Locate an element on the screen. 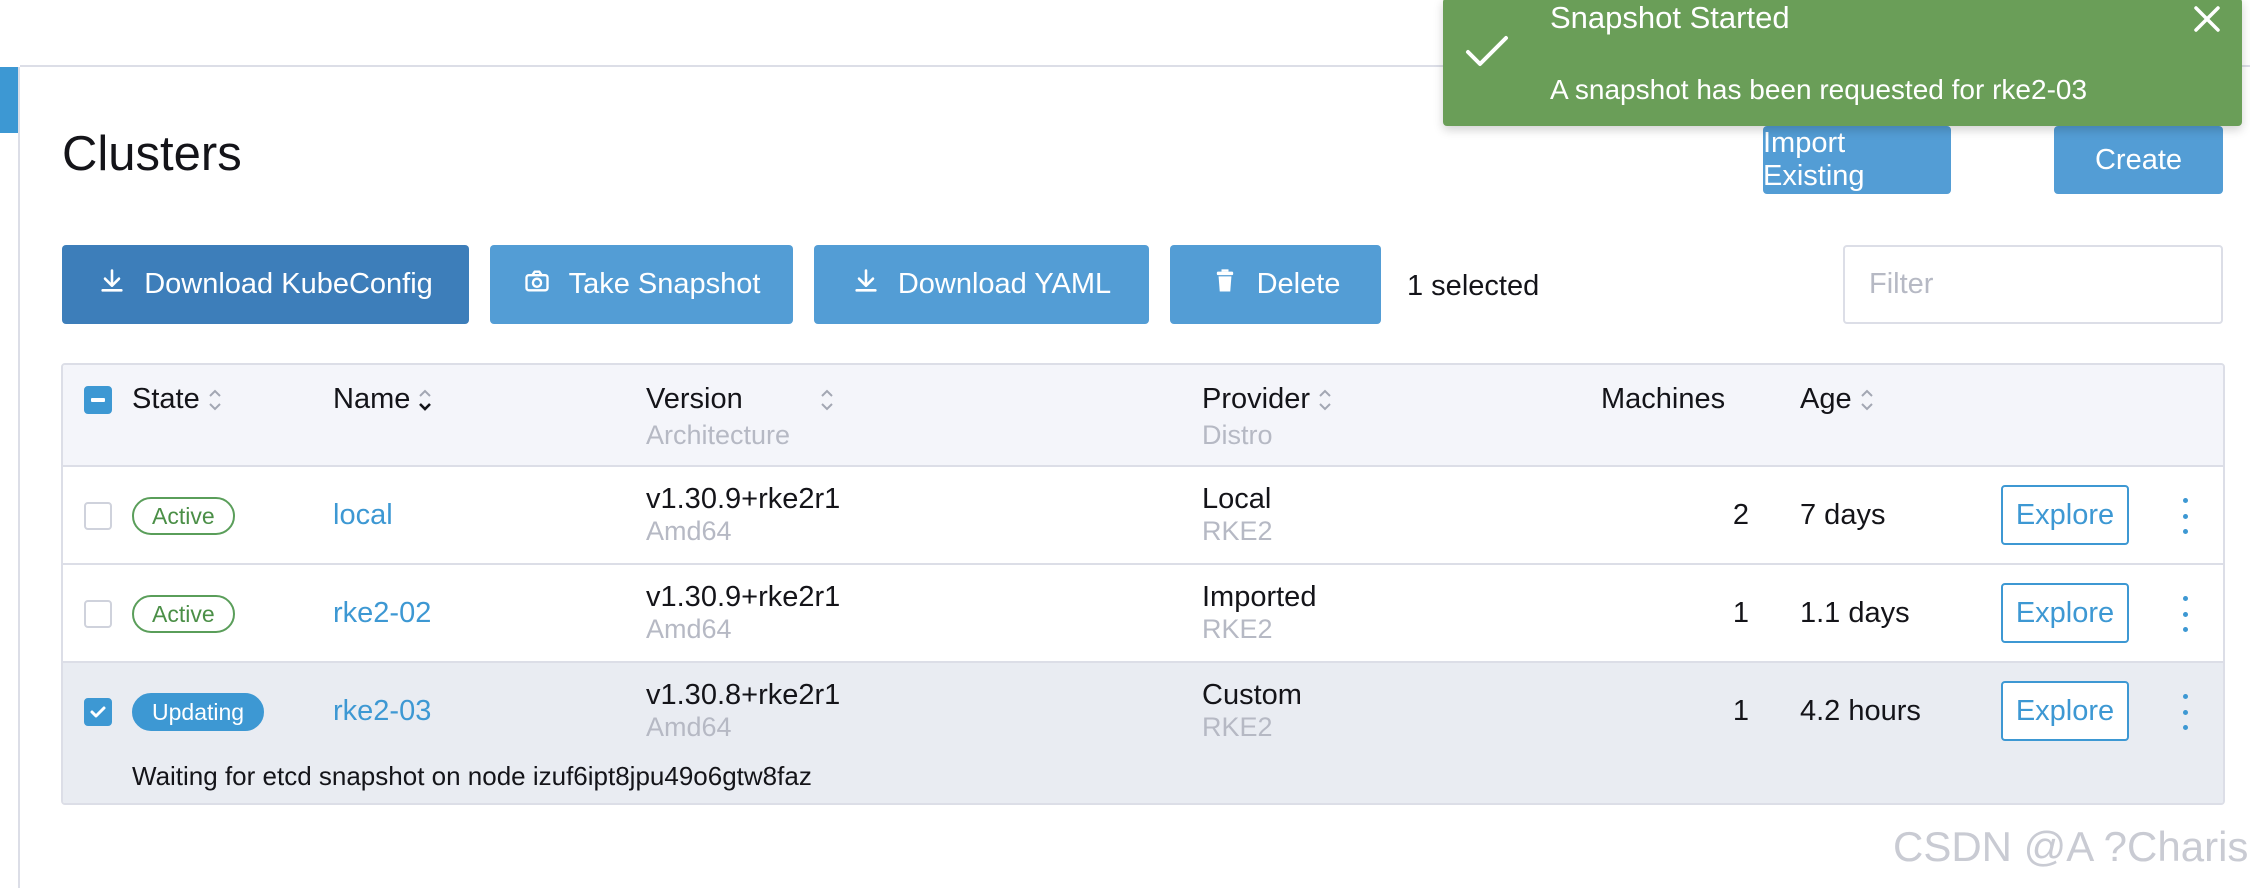 This screenshot has width=2250, height=888. cluster-provider: Imported is located at coordinates (1259, 597).